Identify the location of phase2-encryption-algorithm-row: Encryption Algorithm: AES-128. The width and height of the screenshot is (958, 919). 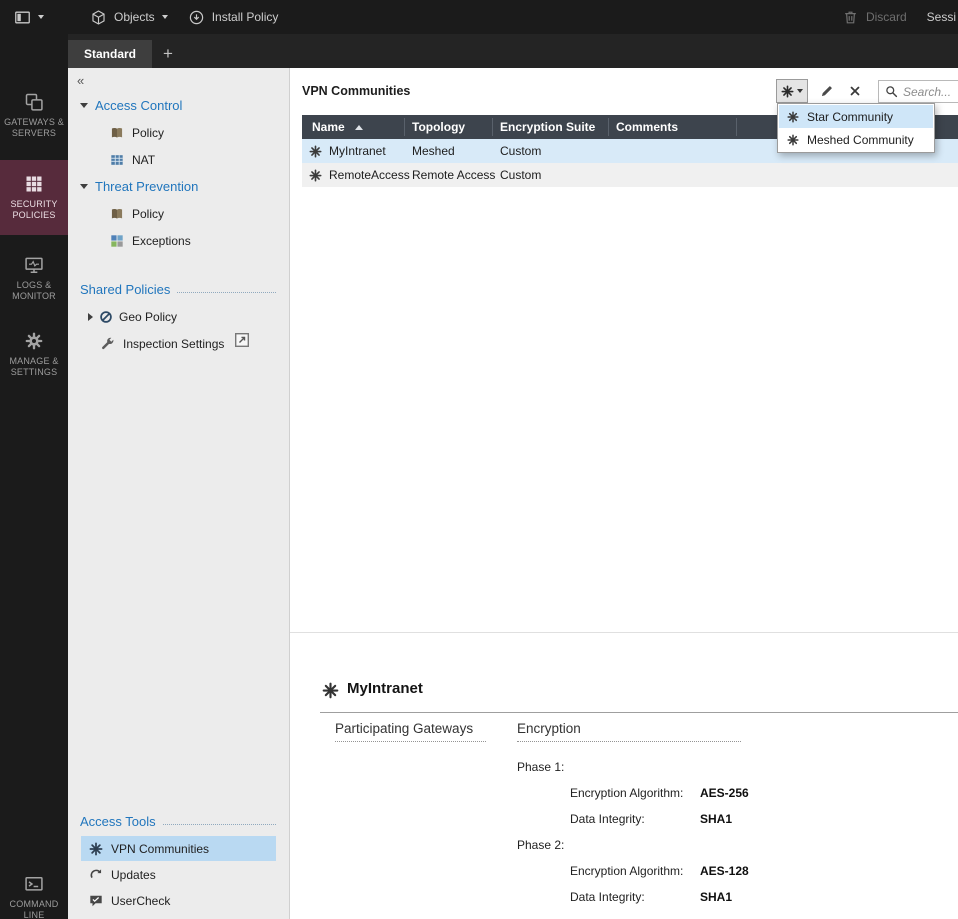
(624, 871).